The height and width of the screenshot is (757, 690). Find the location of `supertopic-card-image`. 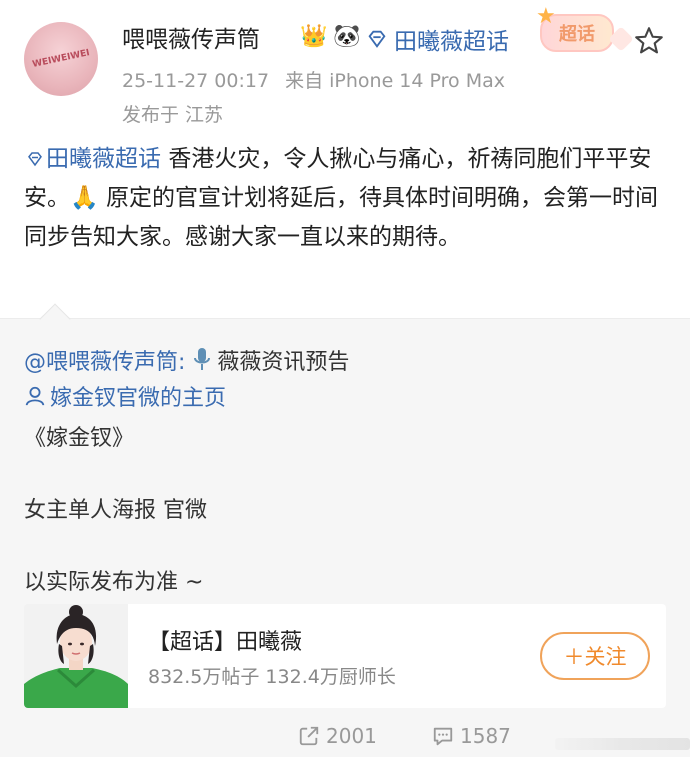

supertopic-card-image is located at coordinates (76, 656).